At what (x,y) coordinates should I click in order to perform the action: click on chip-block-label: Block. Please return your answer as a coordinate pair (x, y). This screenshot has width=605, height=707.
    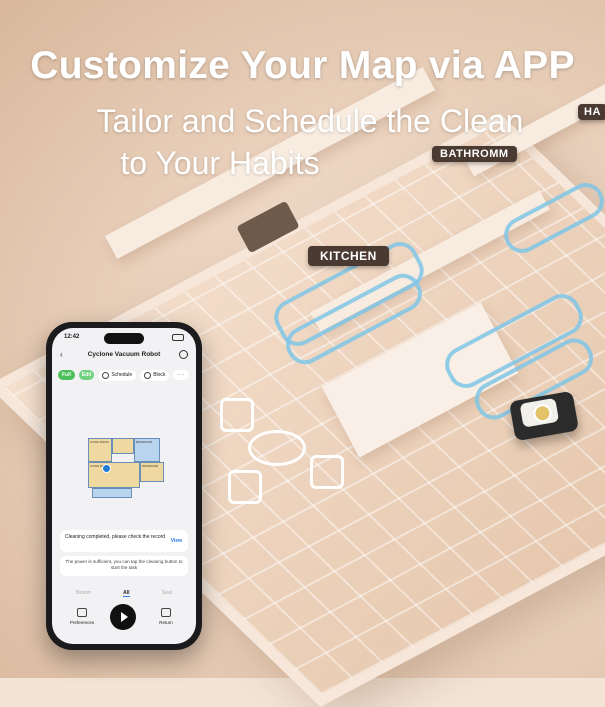
    Looking at the image, I should click on (159, 375).